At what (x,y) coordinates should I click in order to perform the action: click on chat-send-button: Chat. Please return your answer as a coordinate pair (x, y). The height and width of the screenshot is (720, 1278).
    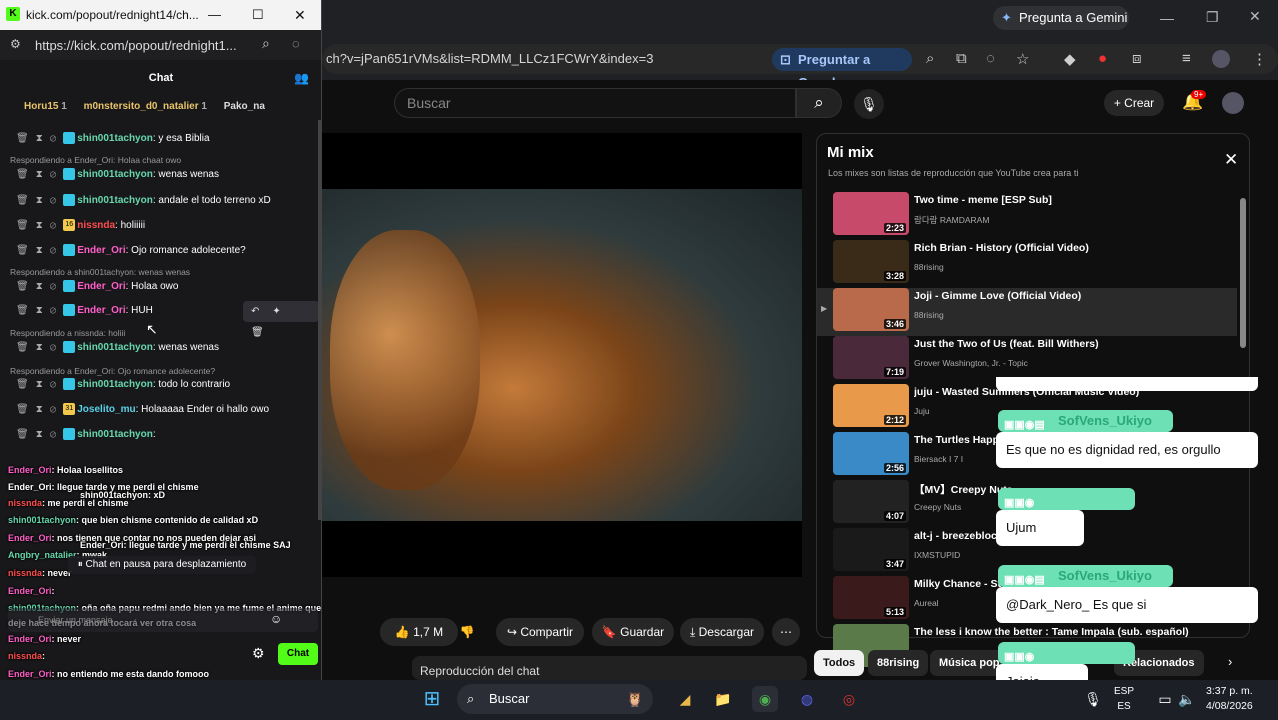
    Looking at the image, I should click on (298, 654).